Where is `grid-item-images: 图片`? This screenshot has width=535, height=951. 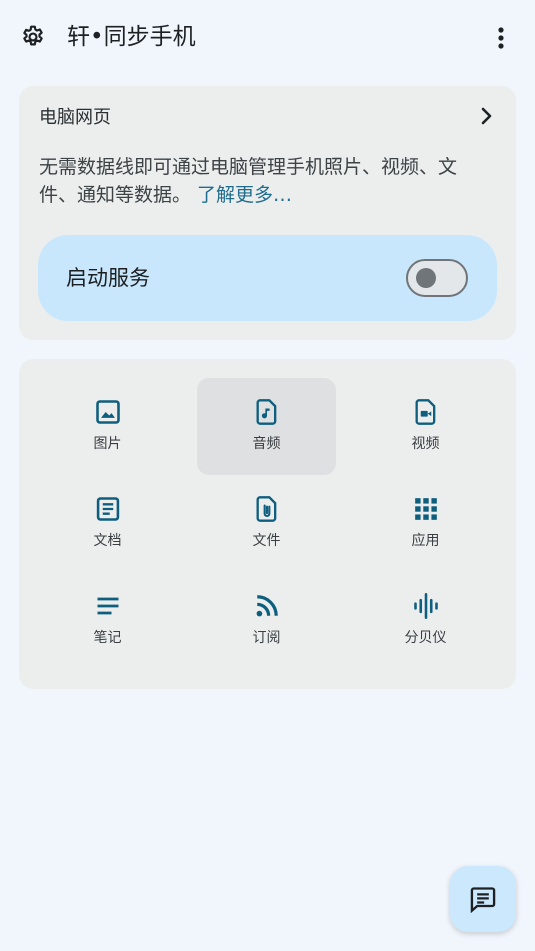 grid-item-images: 图片 is located at coordinates (107, 426).